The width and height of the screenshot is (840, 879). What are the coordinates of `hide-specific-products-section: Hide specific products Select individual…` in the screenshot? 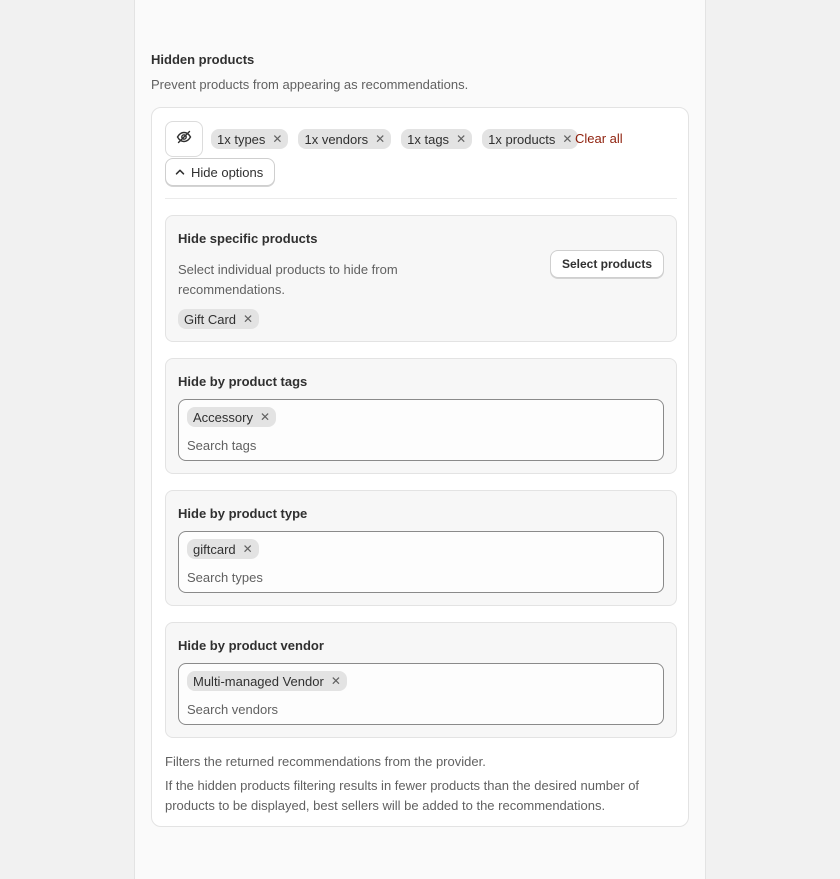 It's located at (421, 278).